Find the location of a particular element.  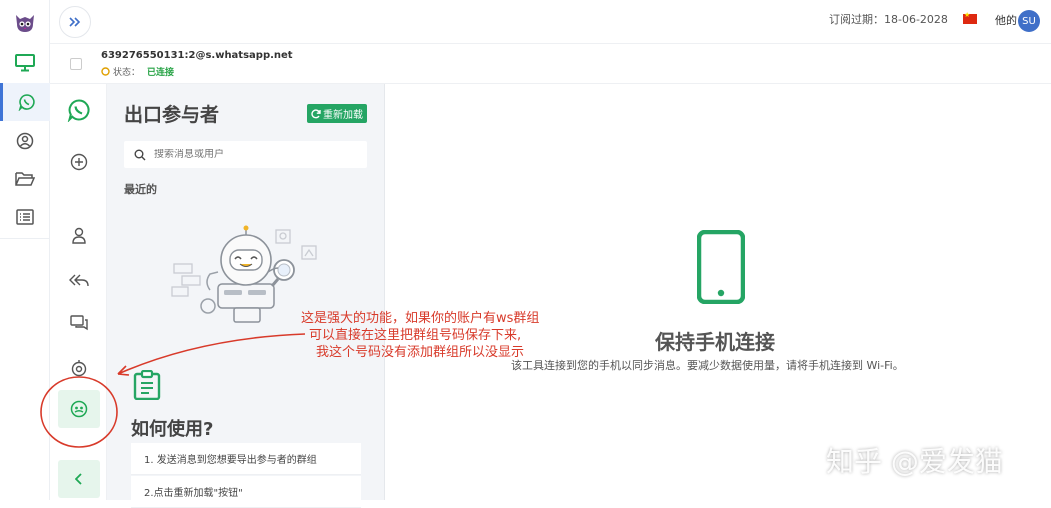

annotation-circle is located at coordinates (79, 412).